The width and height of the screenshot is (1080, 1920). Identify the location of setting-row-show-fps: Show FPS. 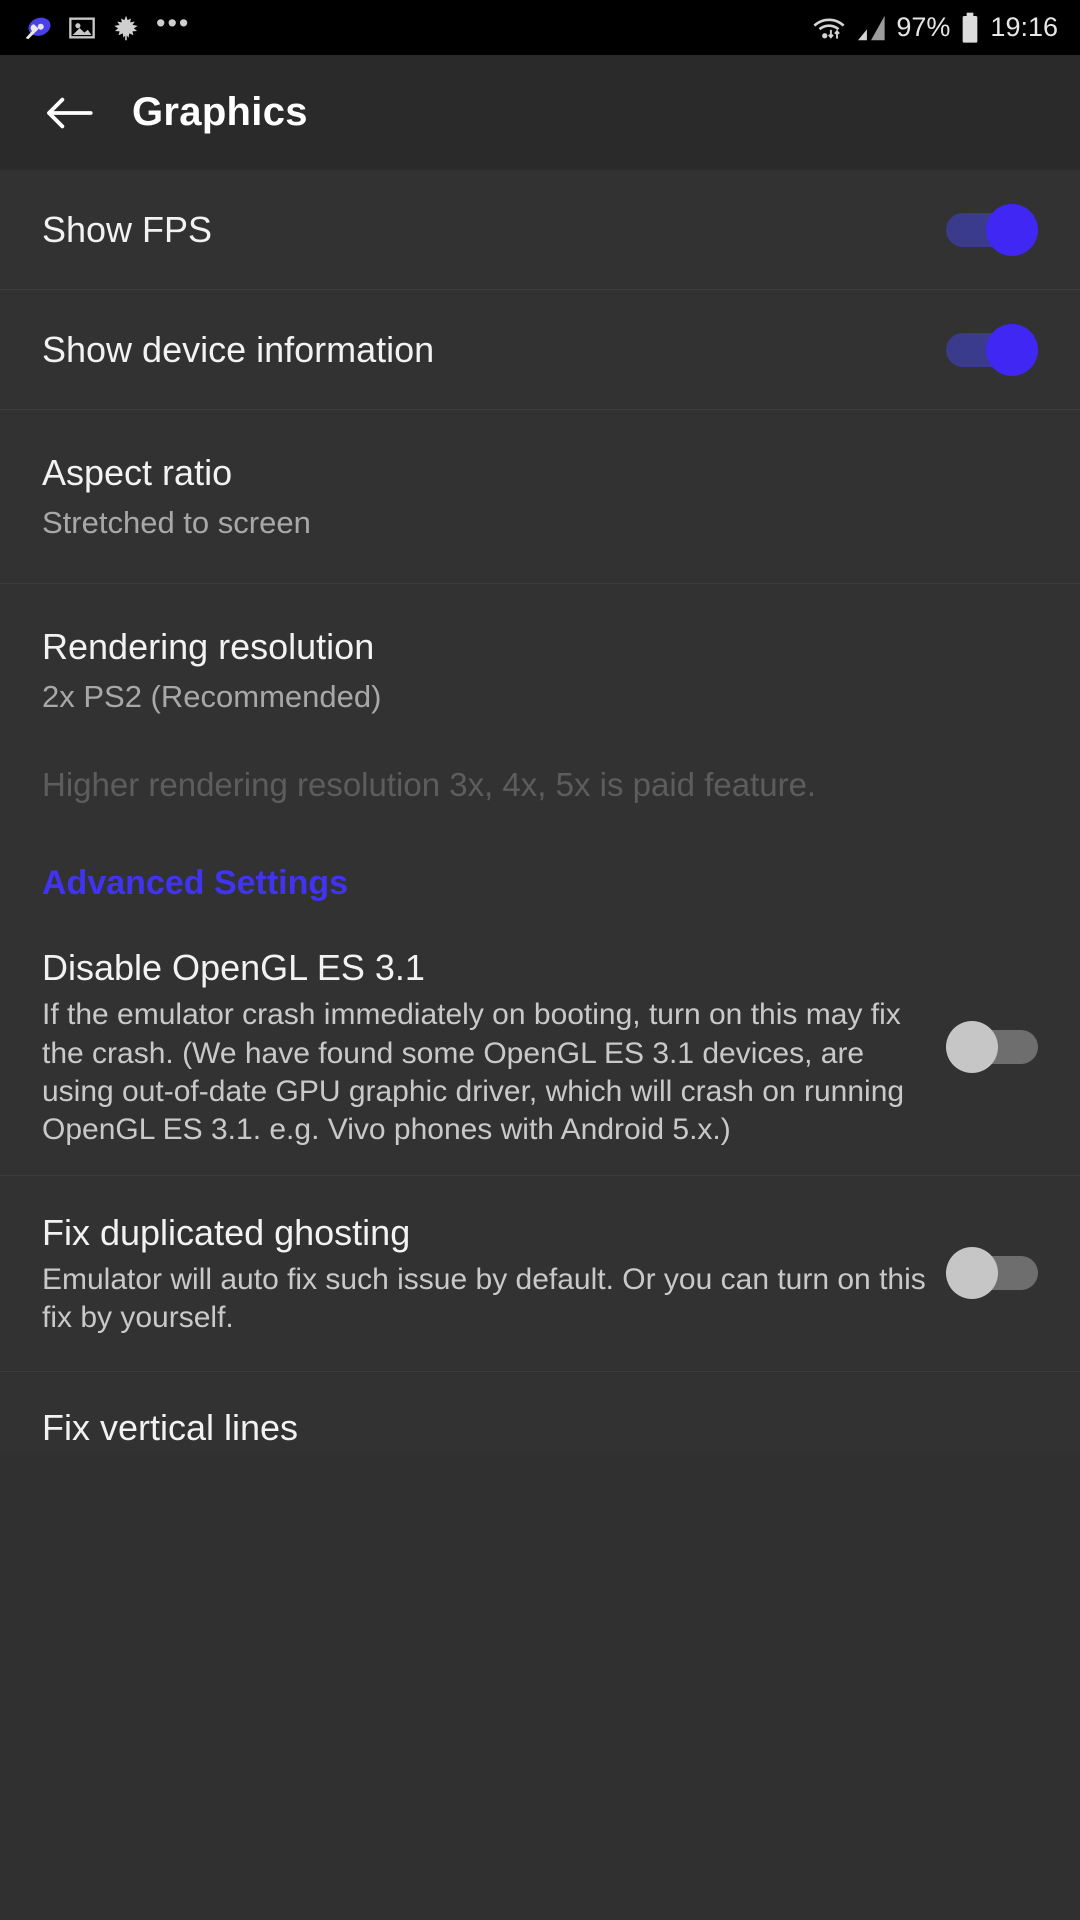
(540, 230).